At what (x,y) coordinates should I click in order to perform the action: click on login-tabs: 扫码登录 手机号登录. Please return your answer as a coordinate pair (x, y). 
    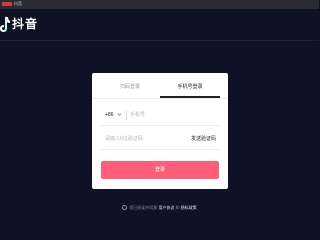
    Looking at the image, I should click on (160, 86).